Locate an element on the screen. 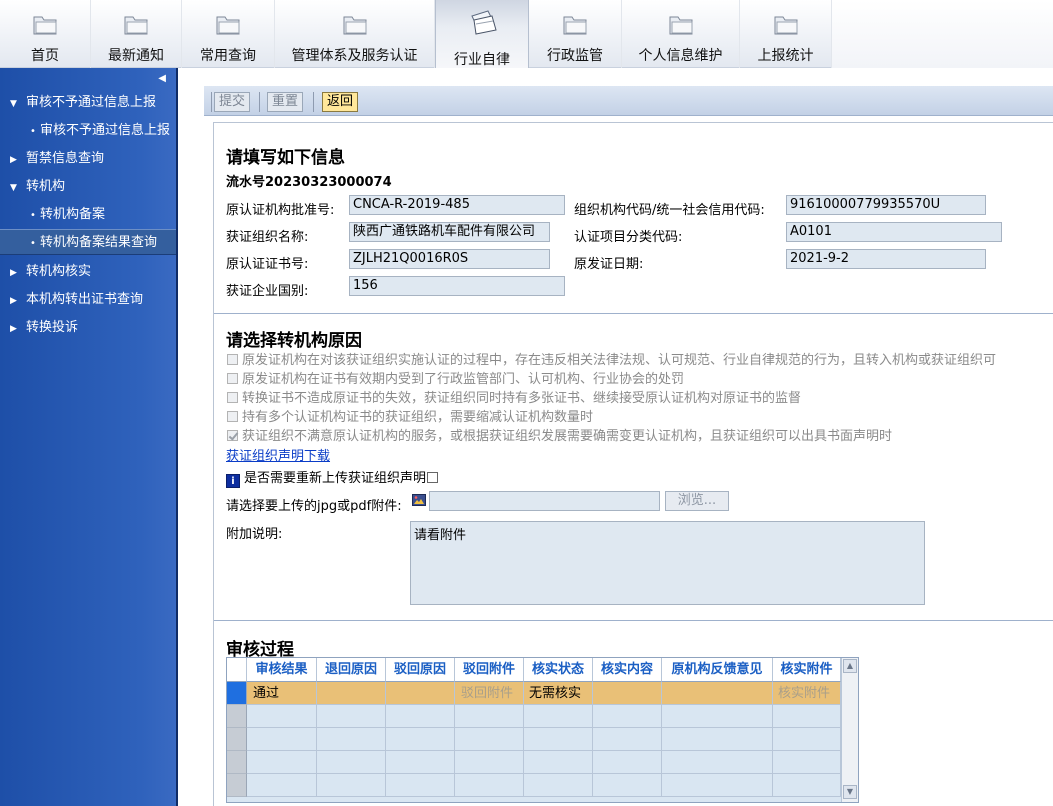 The height and width of the screenshot is (806, 1053). reason-checkbox-4: 持有多个认证机构证书的获证组织，需要缩减认证机构数量时 is located at coordinates (410, 415).